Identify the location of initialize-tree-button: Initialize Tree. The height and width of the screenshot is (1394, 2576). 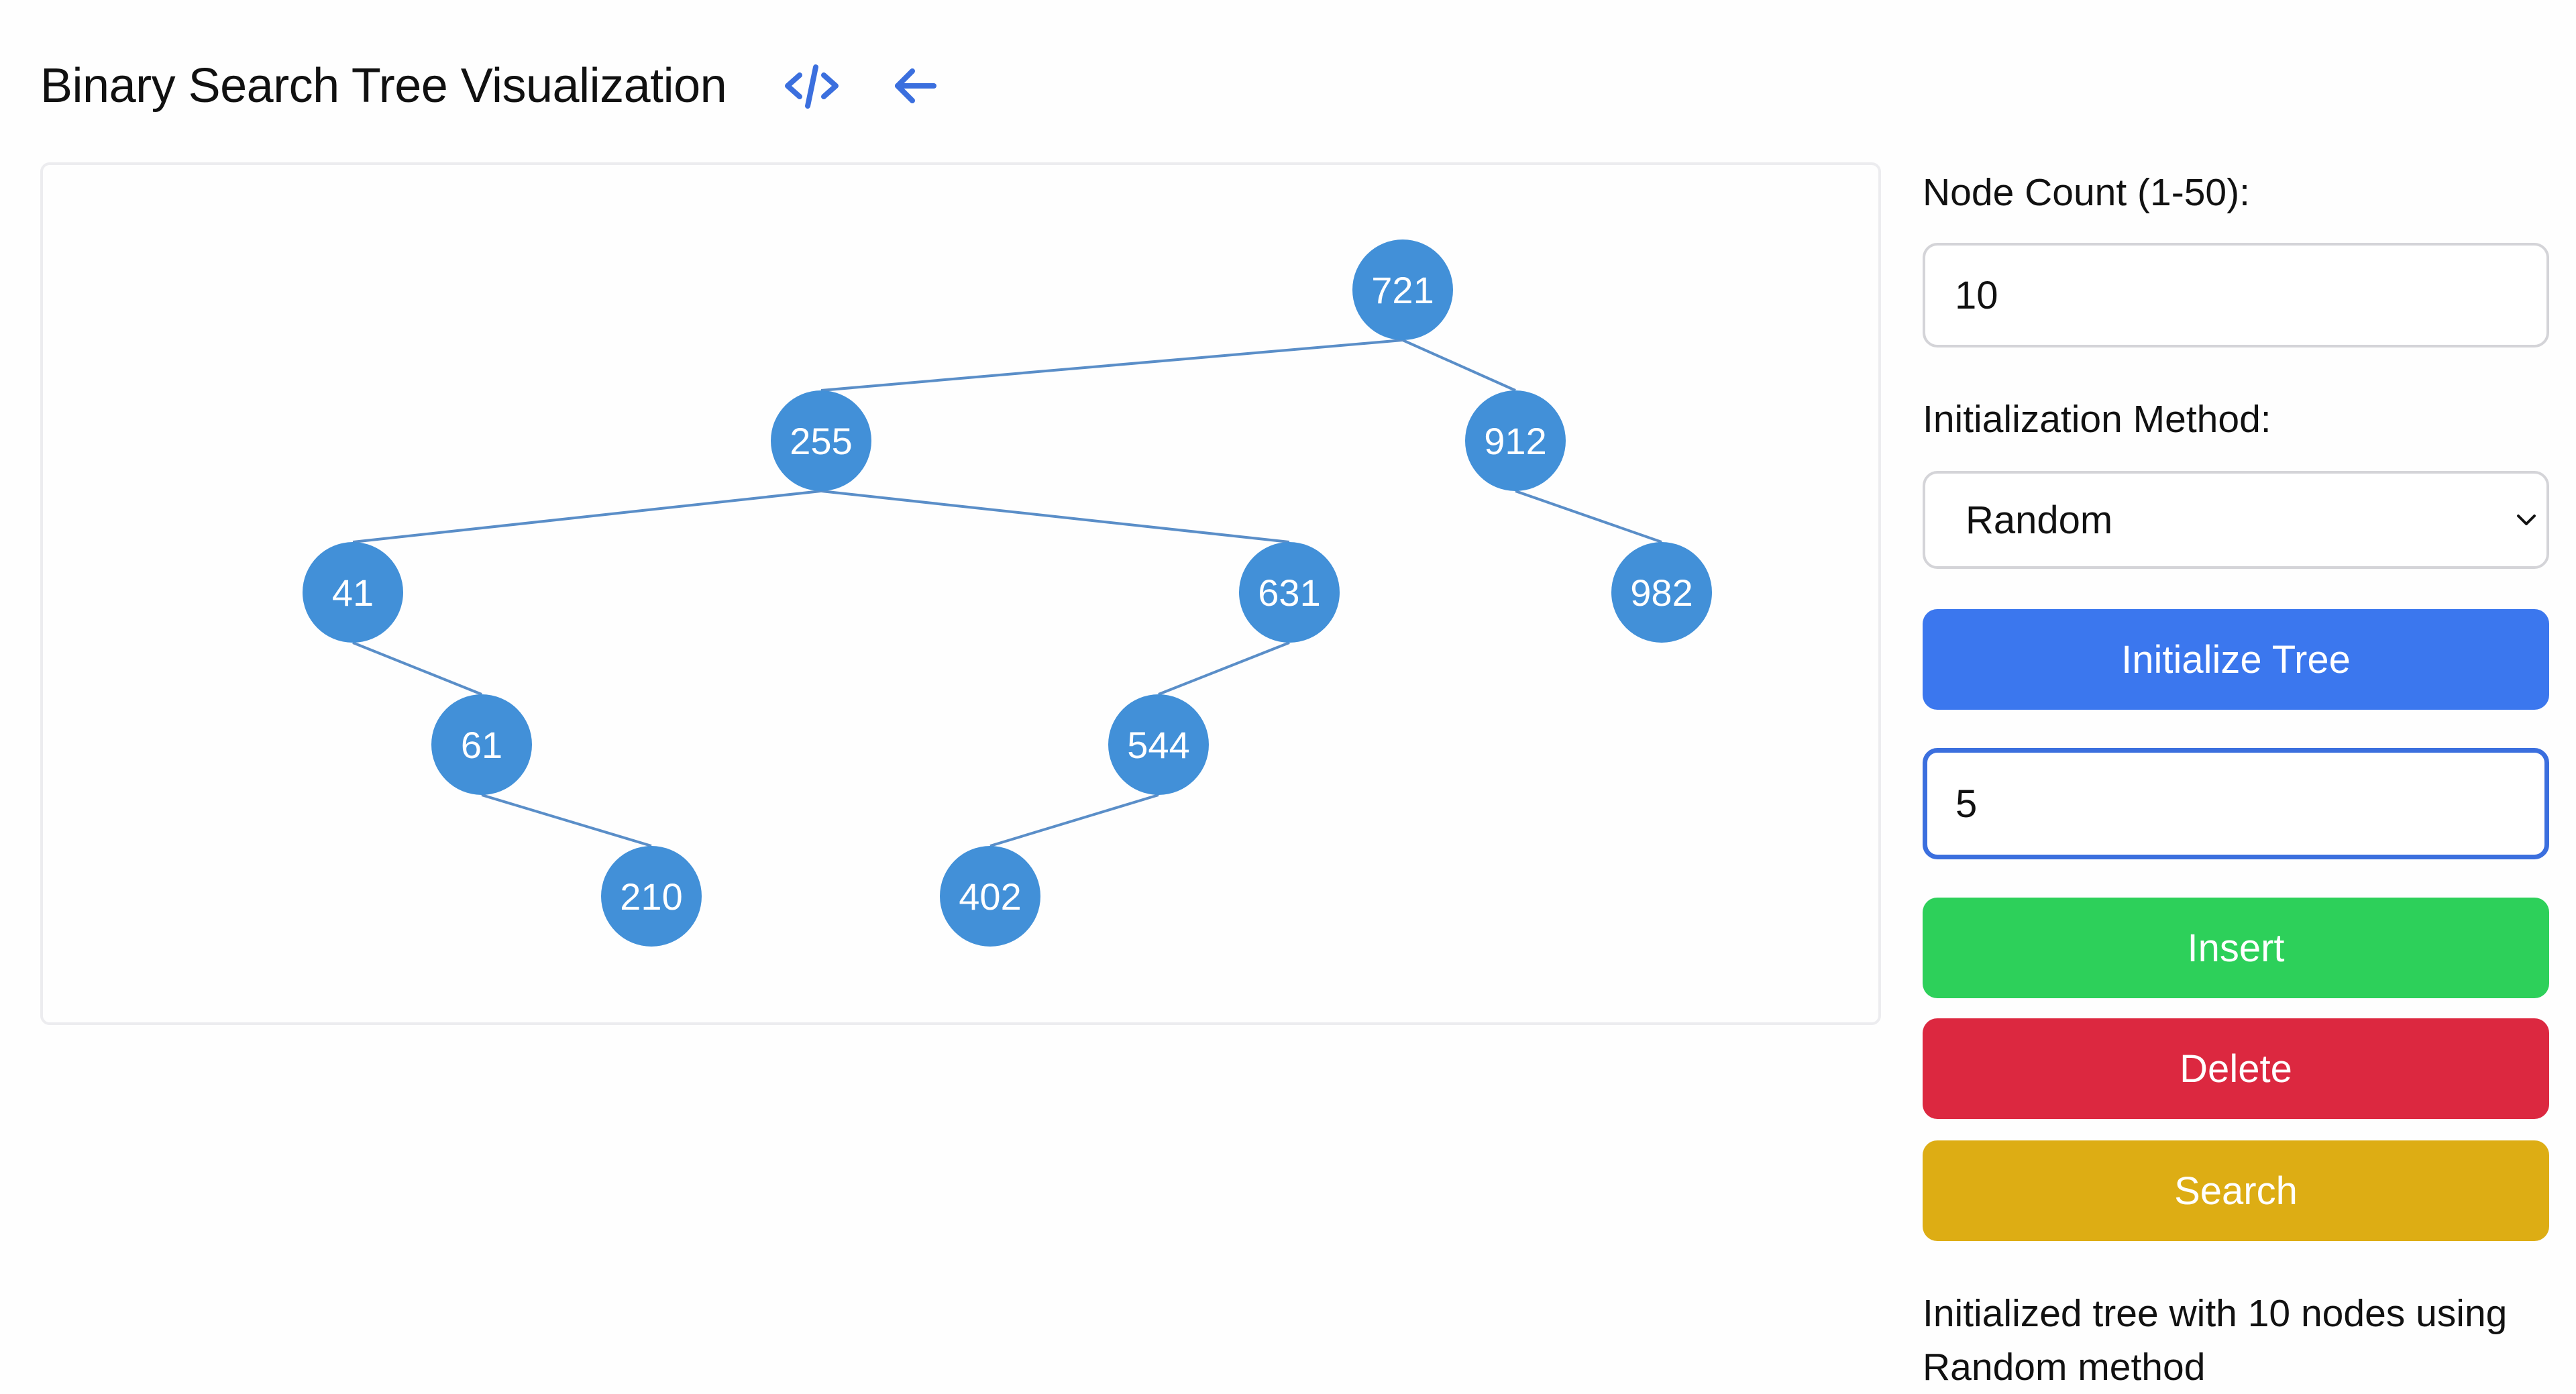
(2236, 659).